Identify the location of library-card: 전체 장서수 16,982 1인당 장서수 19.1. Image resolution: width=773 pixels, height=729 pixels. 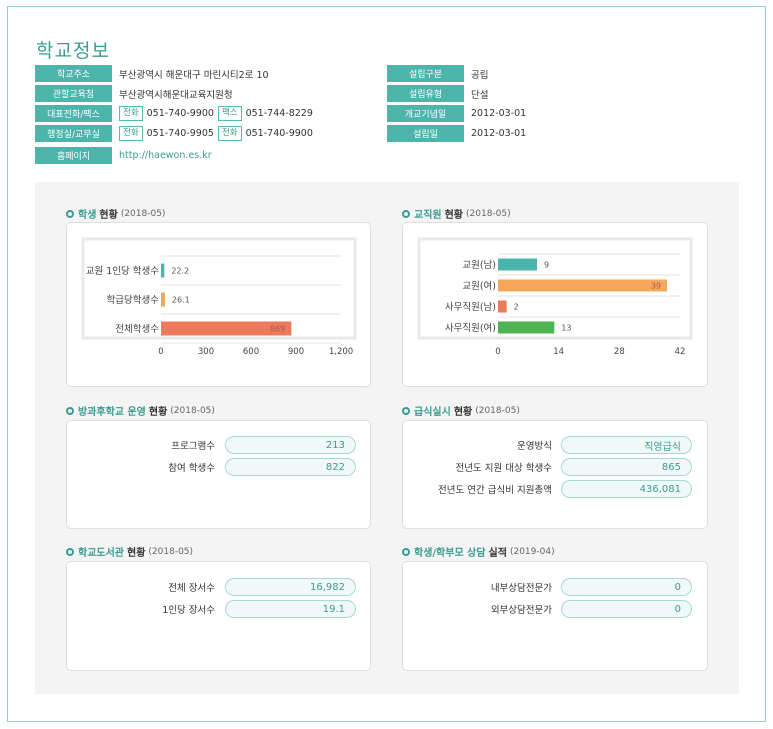
(218, 616).